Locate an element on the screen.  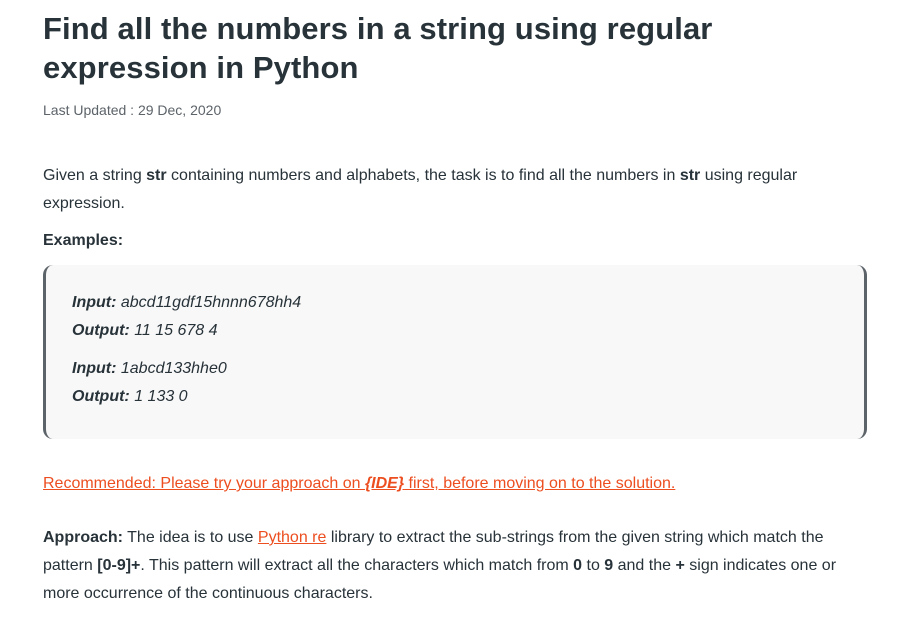
input-value: abcd11gdf15hnnn678hh4 is located at coordinates (209, 302).